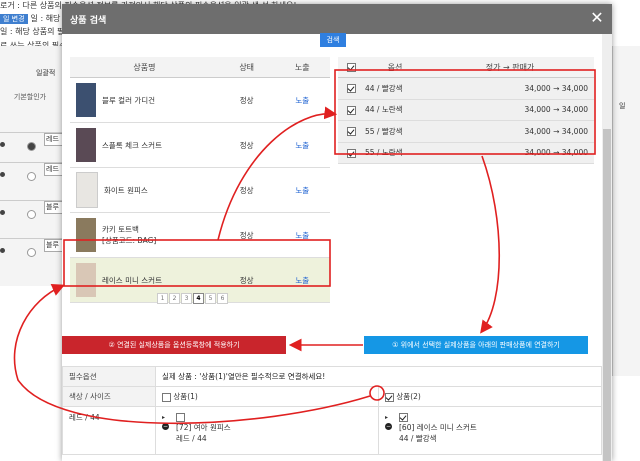 The image size is (640, 461). What do you see at coordinates (351, 67) in the screenshot?
I see `select-all-checkbox` at bounding box center [351, 67].